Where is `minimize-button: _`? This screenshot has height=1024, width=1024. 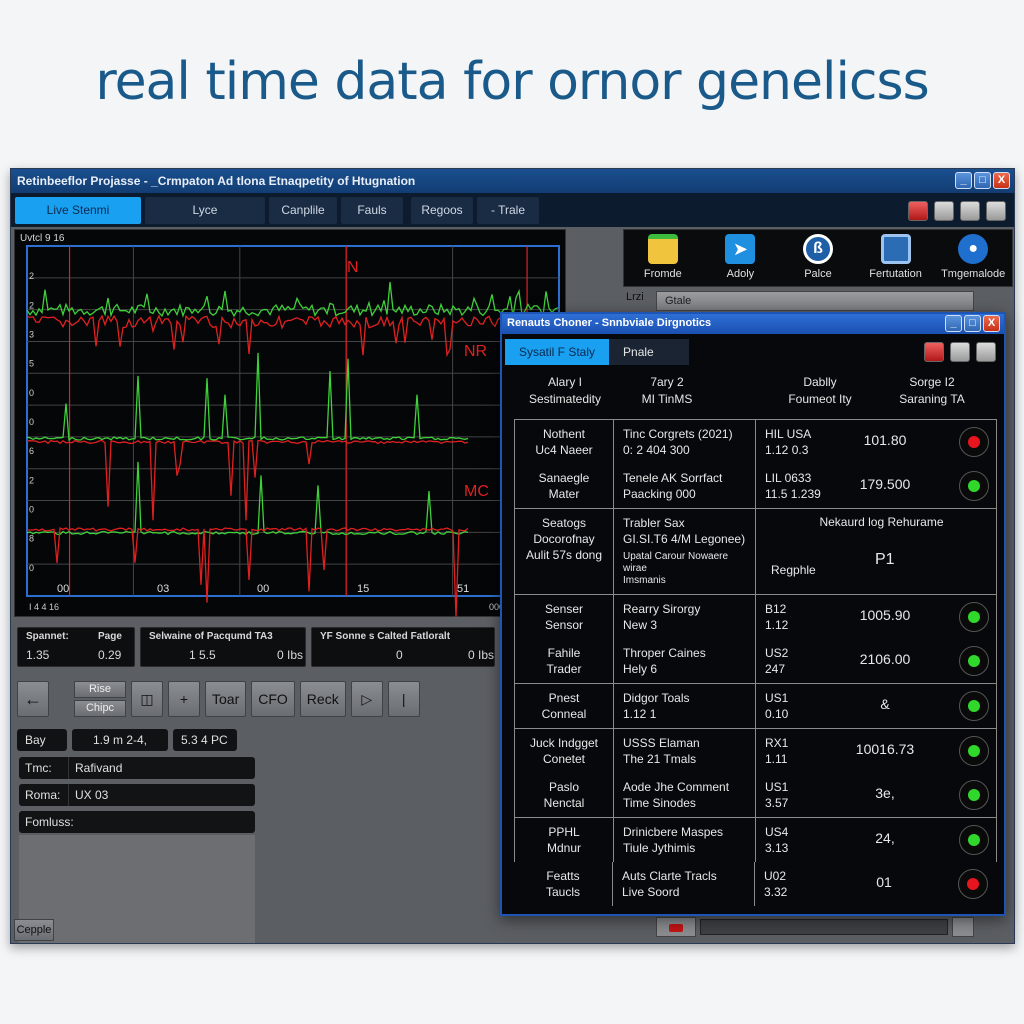
minimize-button: _ is located at coordinates (963, 180).